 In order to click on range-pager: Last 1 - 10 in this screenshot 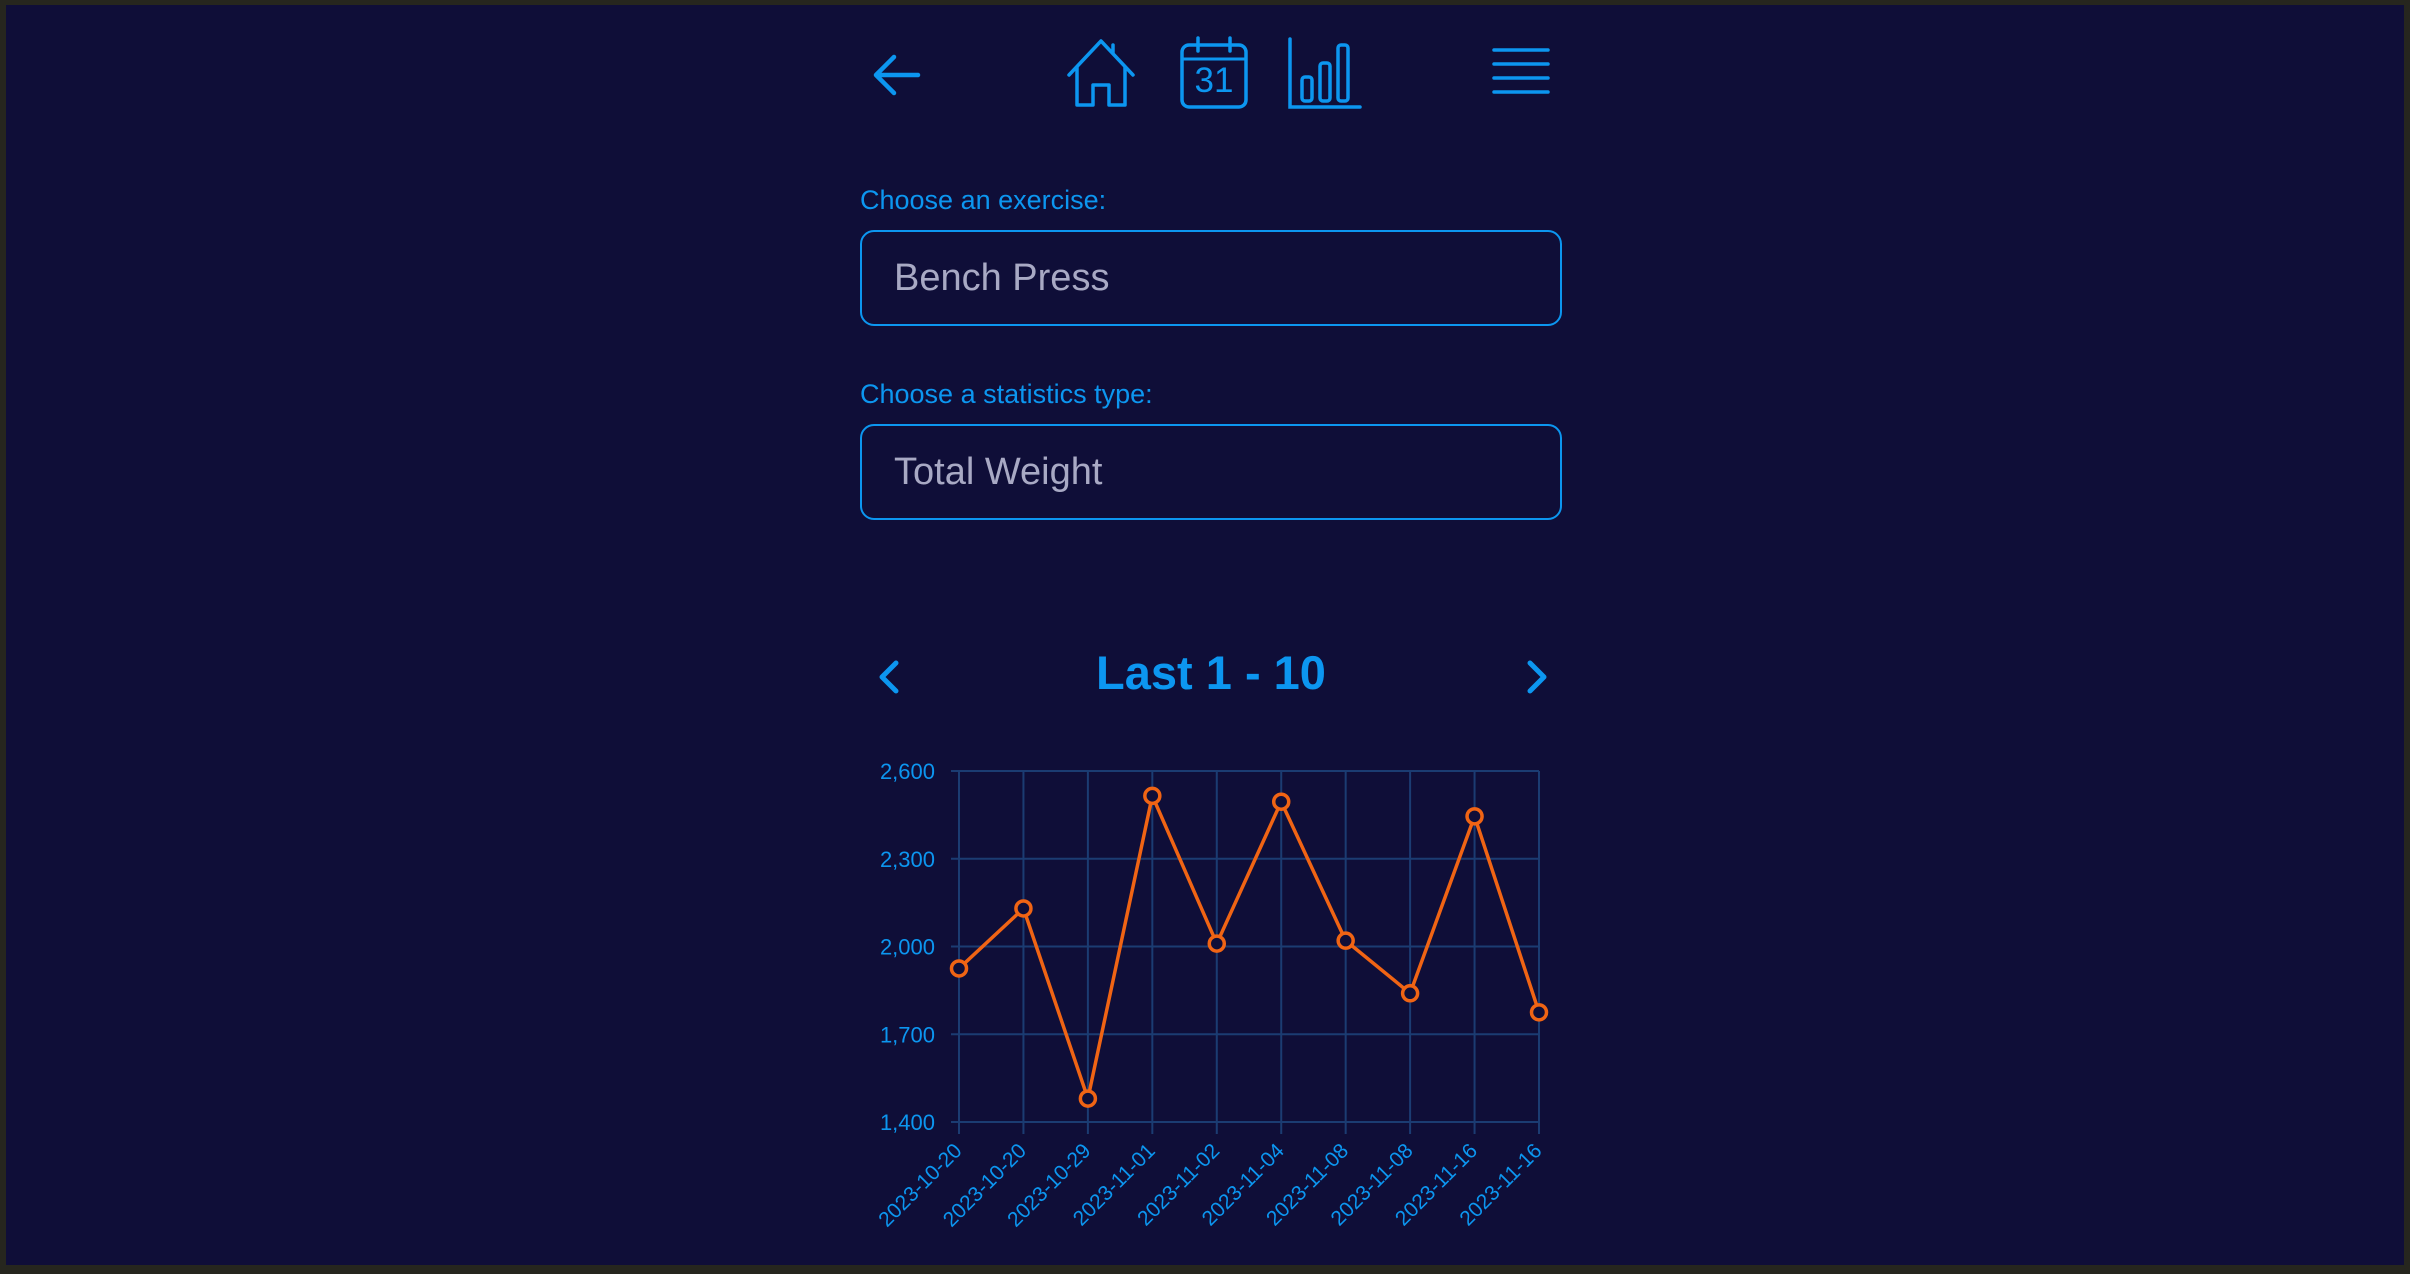, I will do `click(1211, 675)`.